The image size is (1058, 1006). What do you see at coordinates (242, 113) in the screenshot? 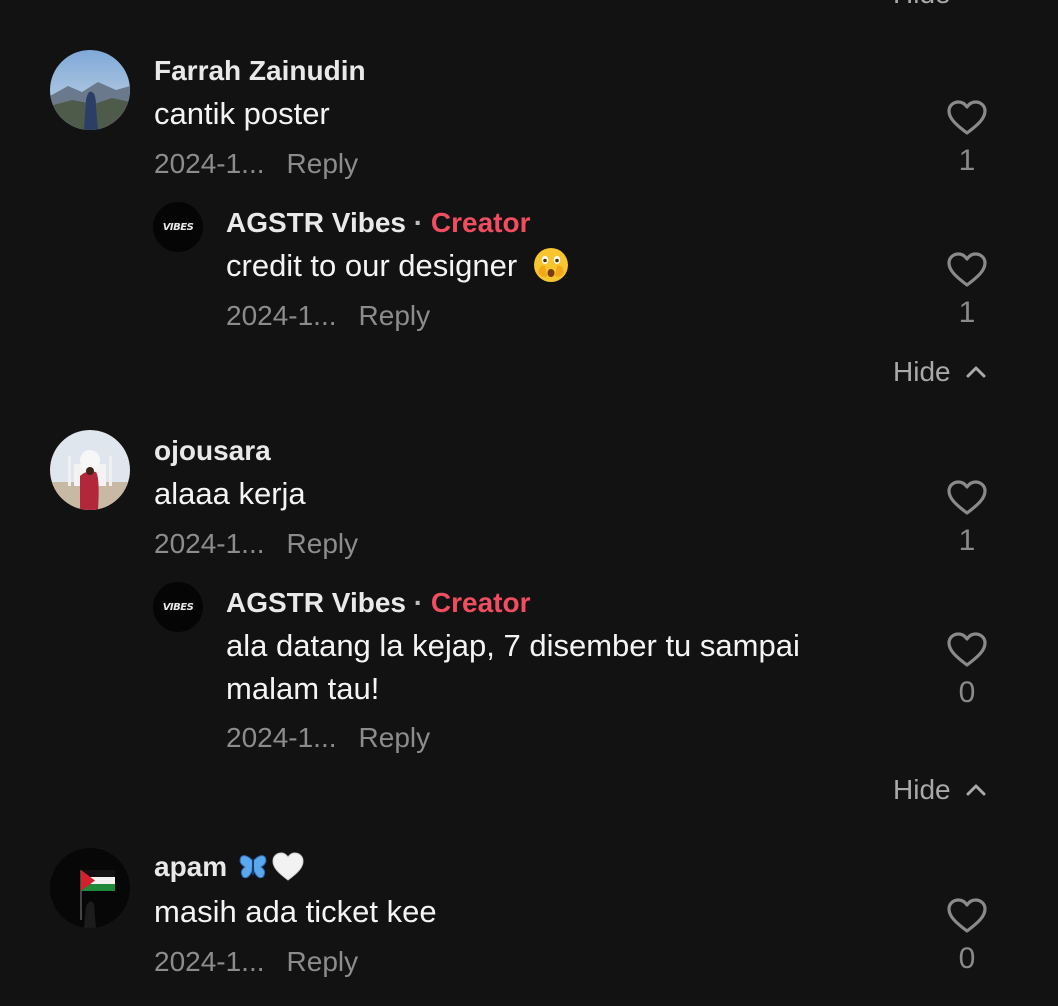
I see `comment-text: cantik poster` at bounding box center [242, 113].